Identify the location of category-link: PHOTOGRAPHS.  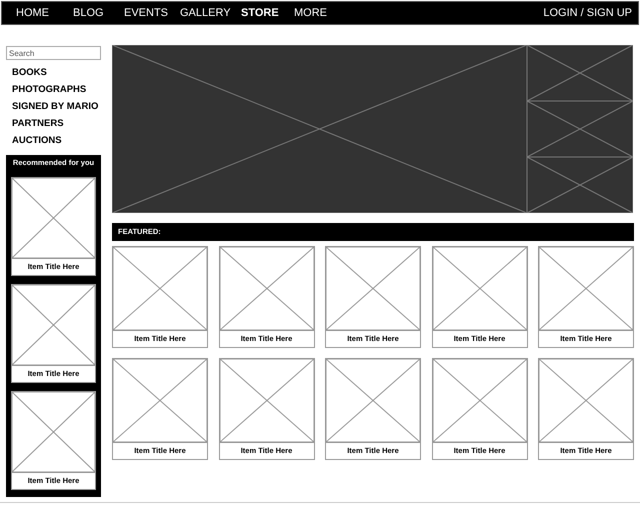
(53, 89).